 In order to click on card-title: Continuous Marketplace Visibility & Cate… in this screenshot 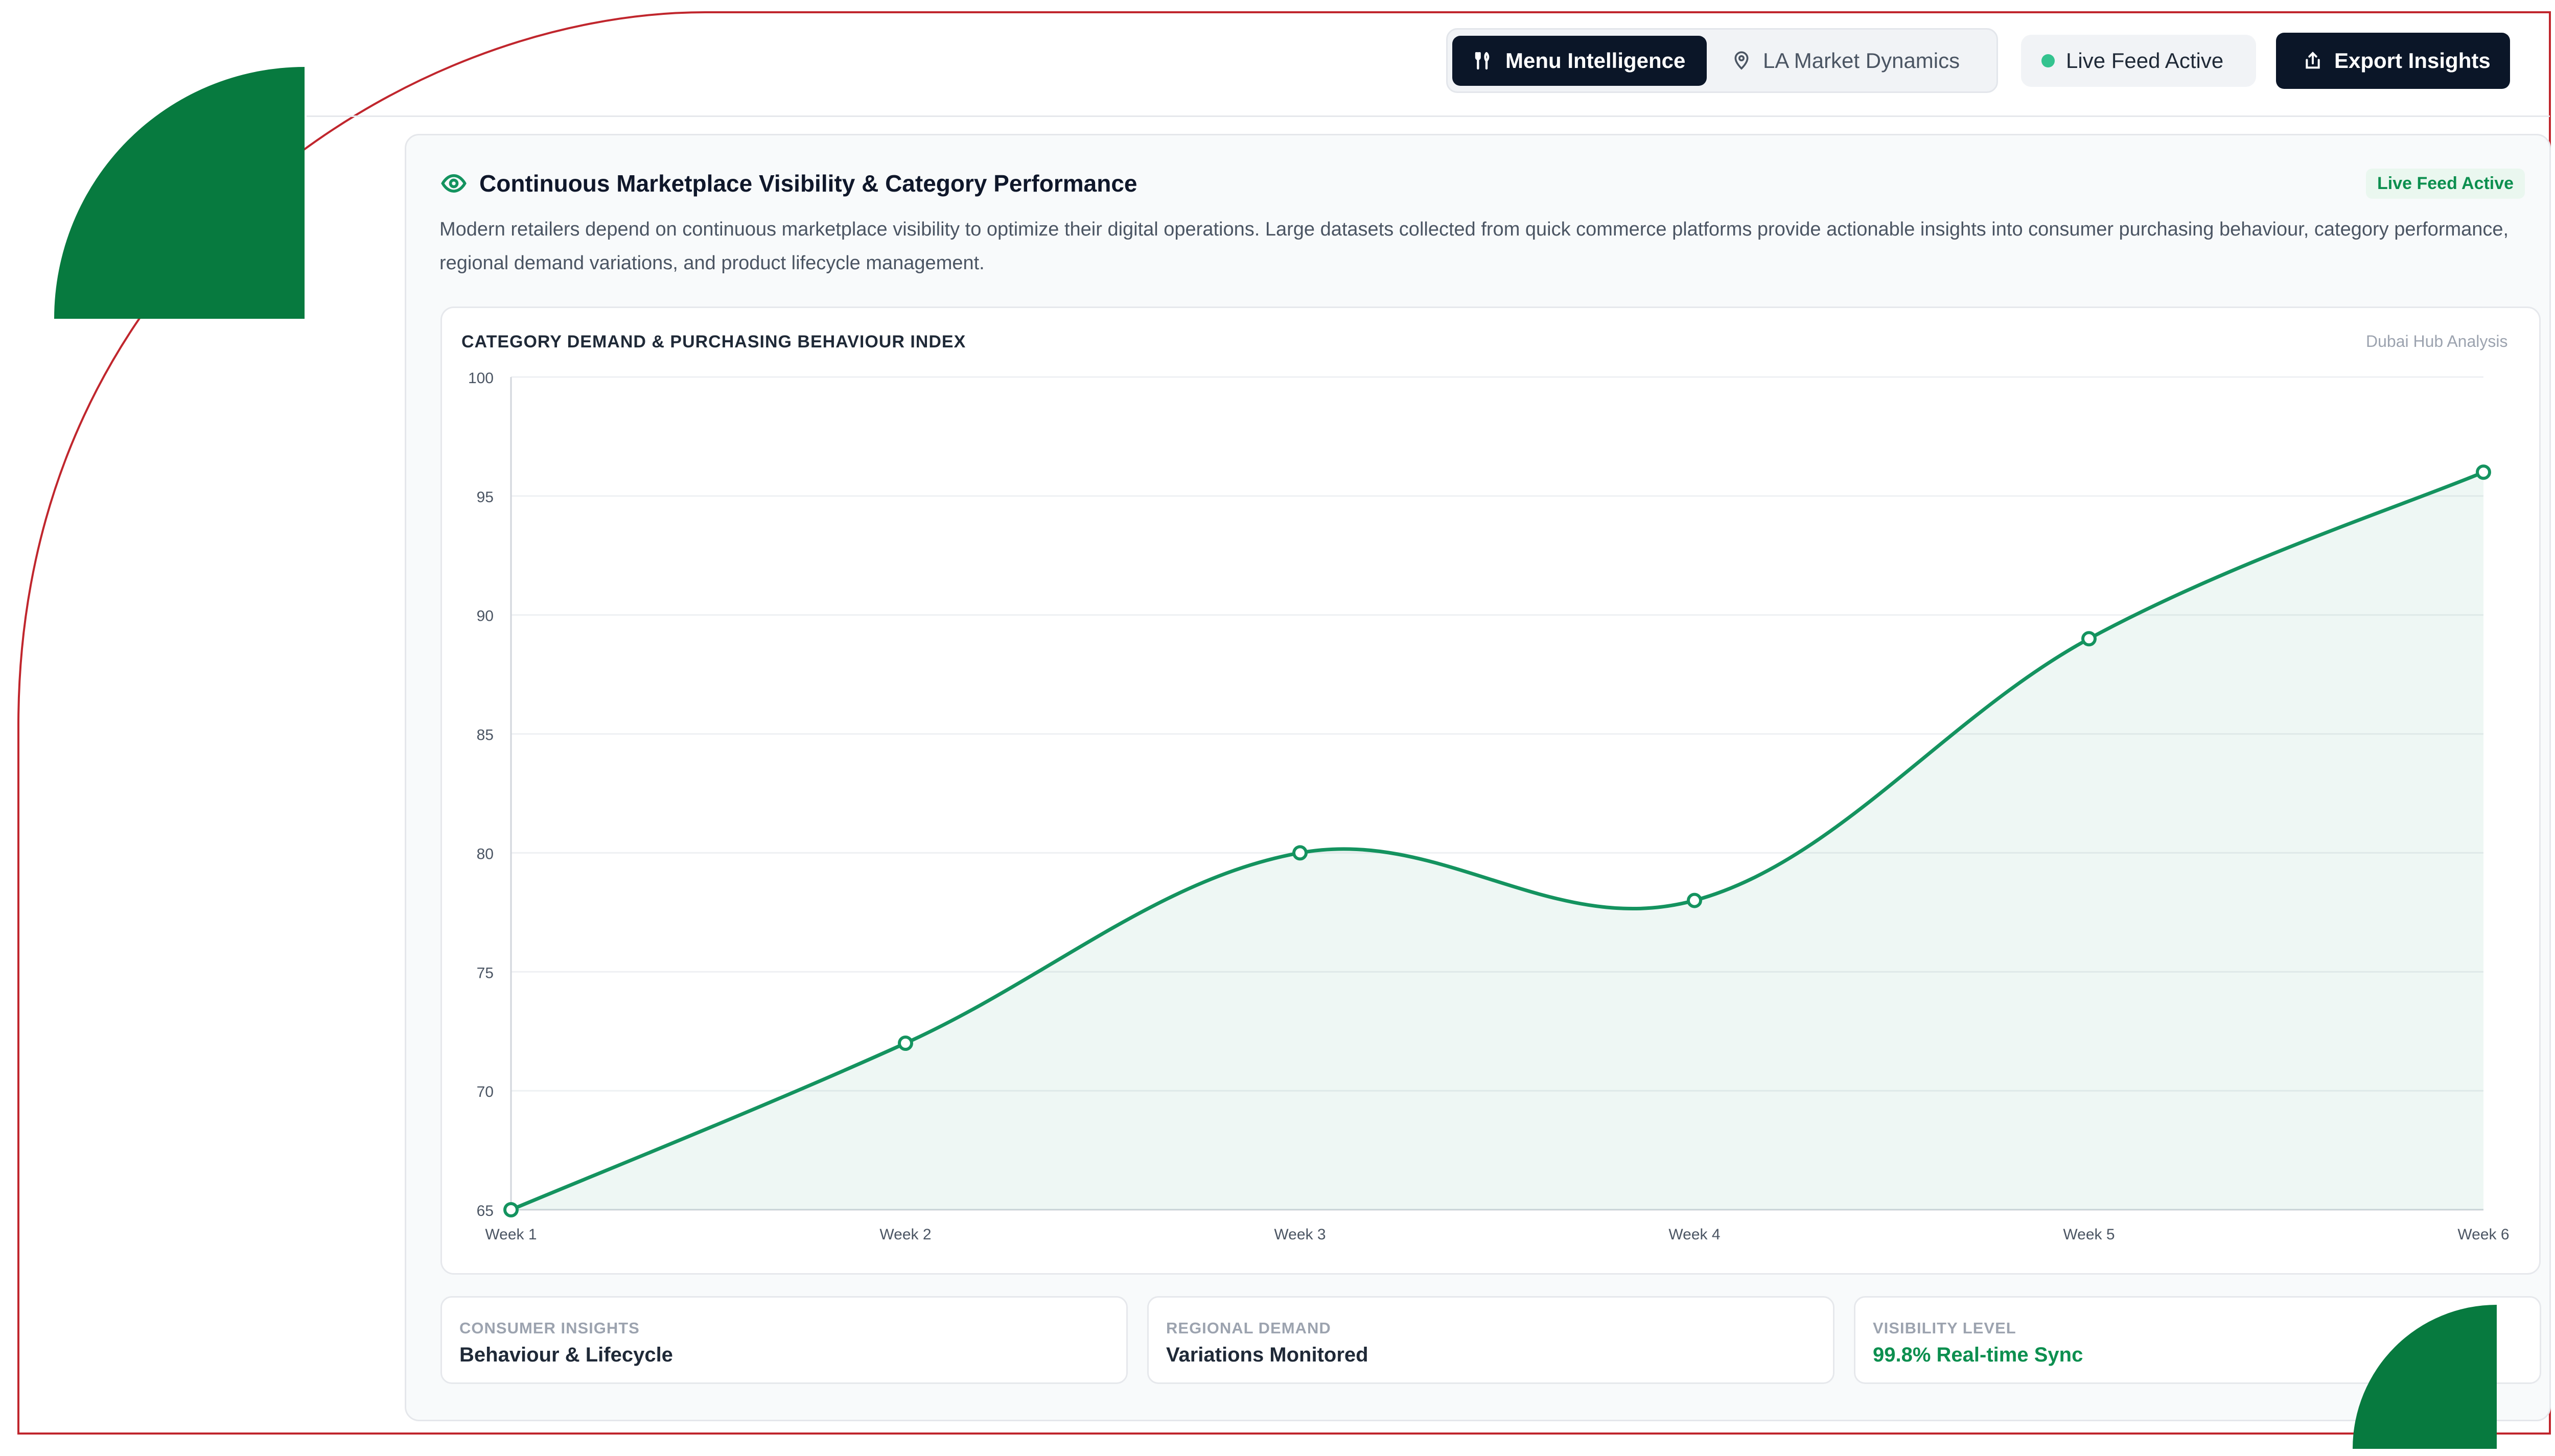, I will do `click(788, 183)`.